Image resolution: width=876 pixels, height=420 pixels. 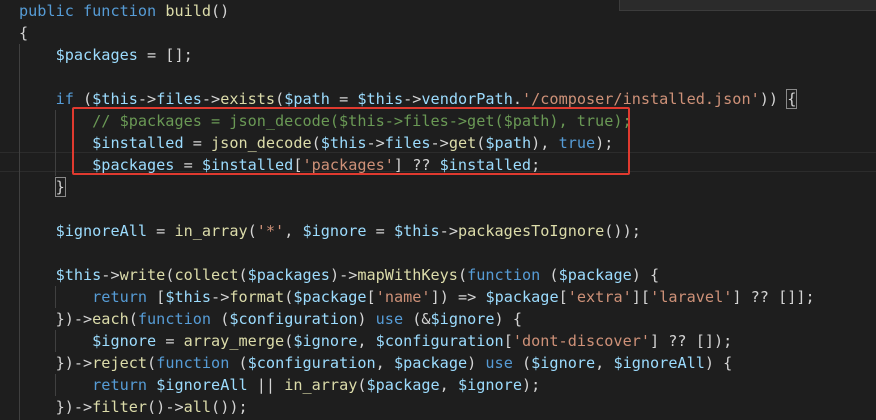 What do you see at coordinates (343, 275) in the screenshot?
I see `code-token: )->` at bounding box center [343, 275].